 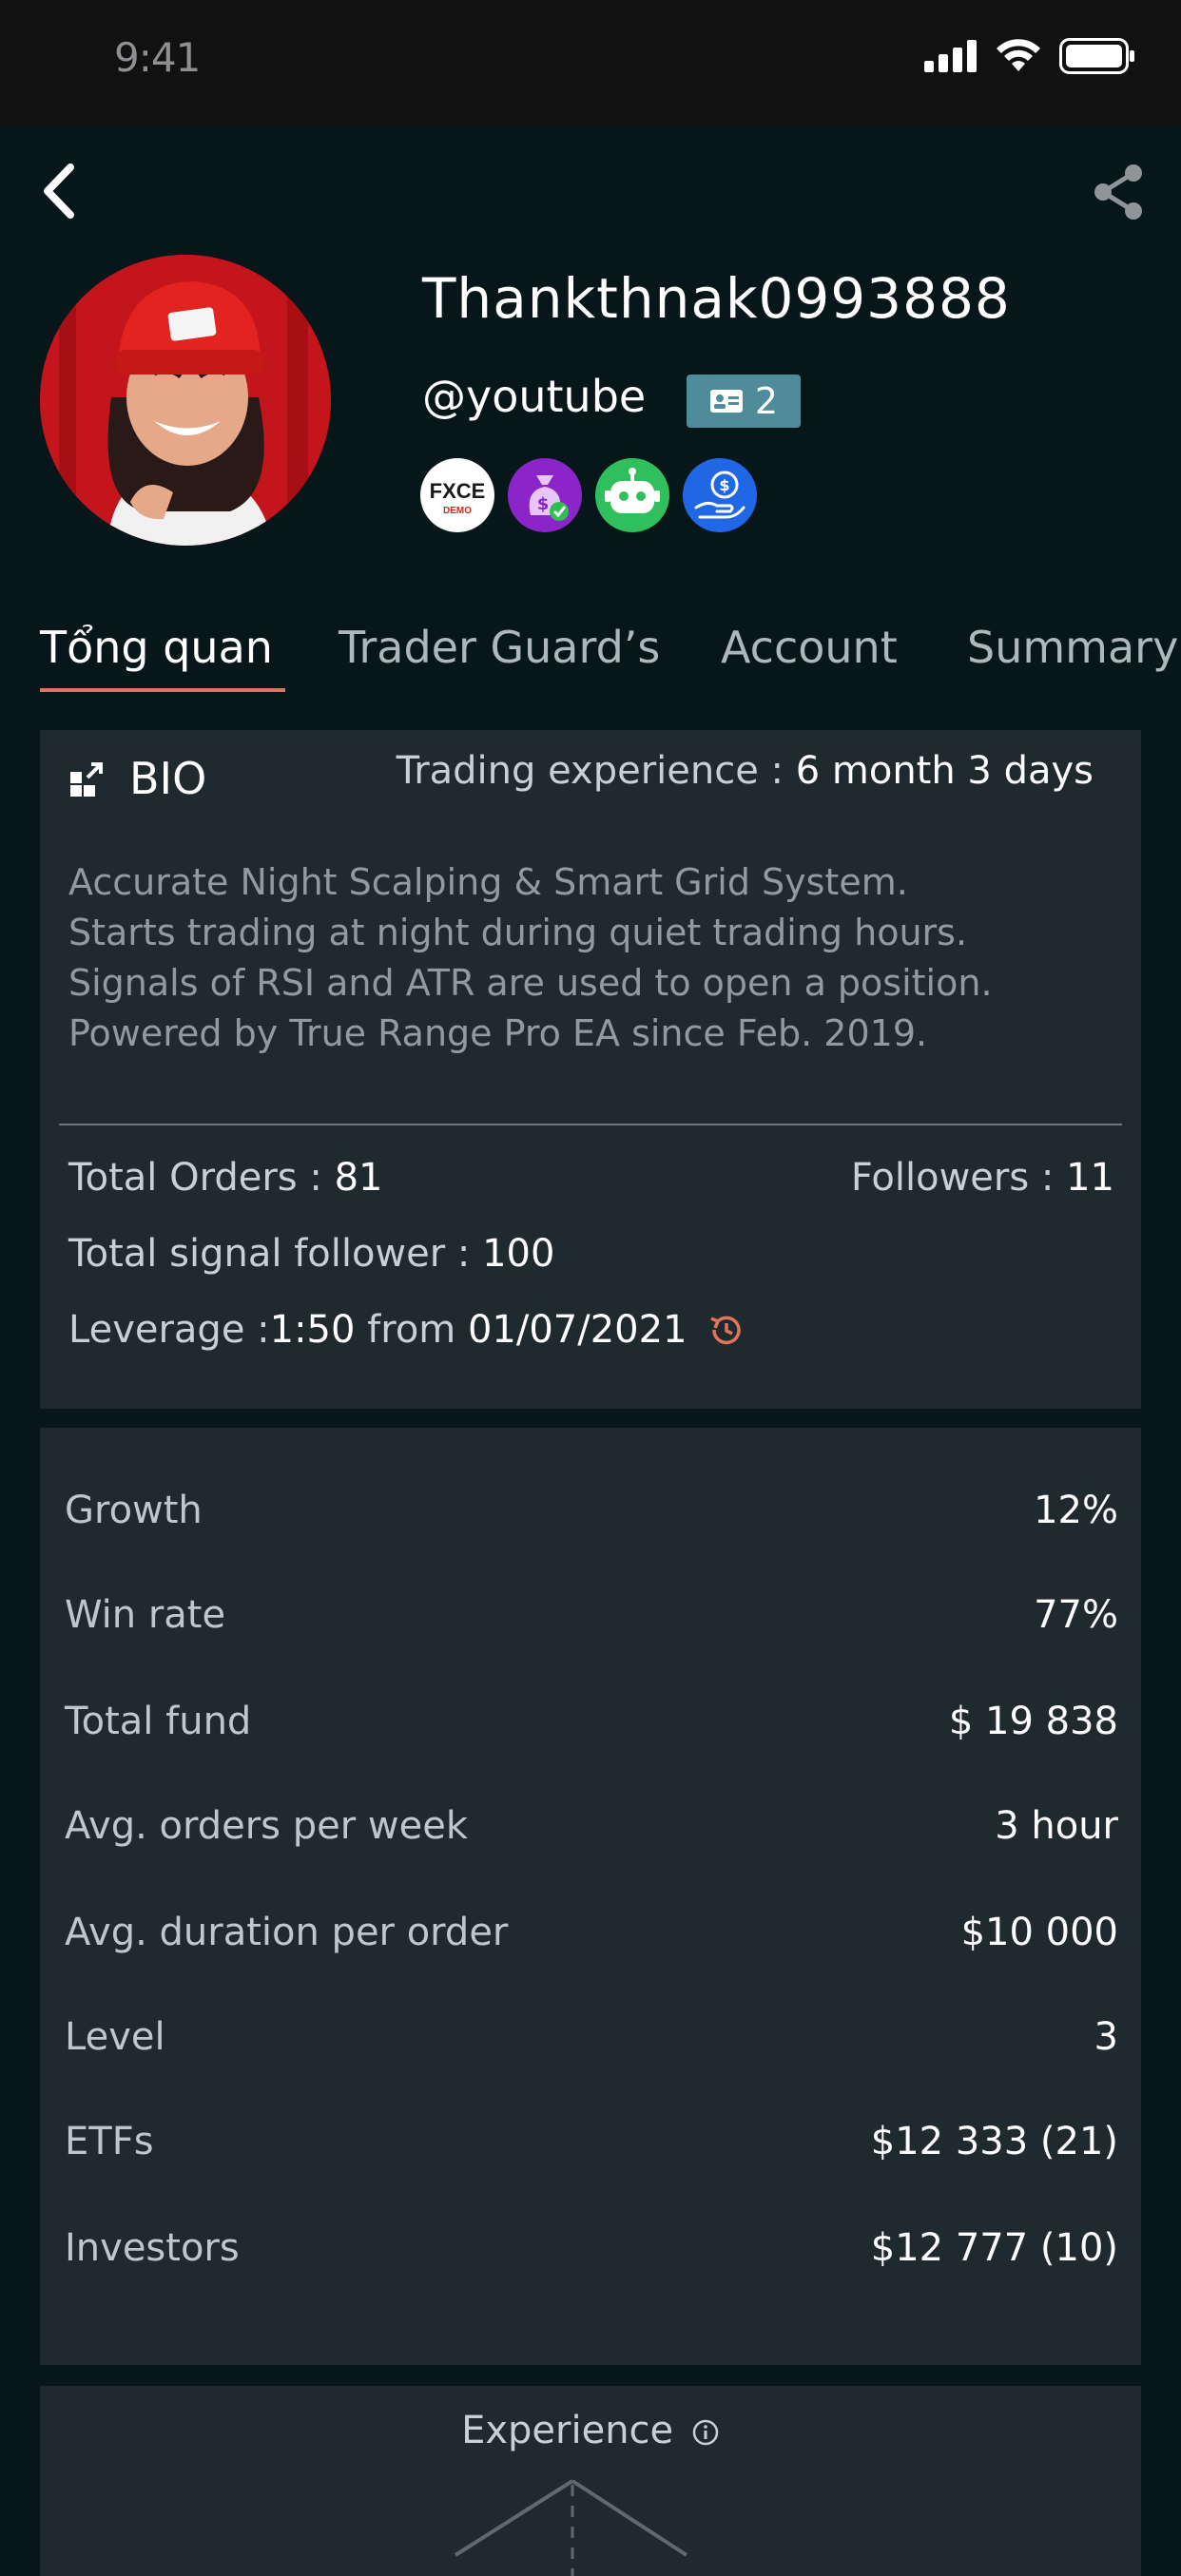 I want to click on total-orders-label: Total Orders :, so click(x=201, y=1178).